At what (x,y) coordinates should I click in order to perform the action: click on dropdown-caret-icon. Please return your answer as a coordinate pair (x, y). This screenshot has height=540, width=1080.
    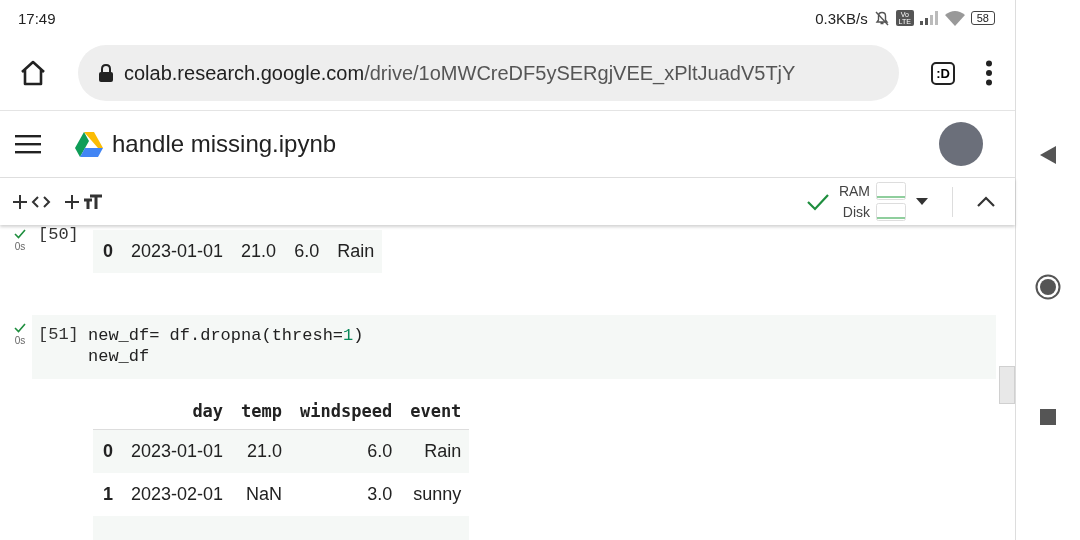
    Looking at the image, I should click on (922, 201).